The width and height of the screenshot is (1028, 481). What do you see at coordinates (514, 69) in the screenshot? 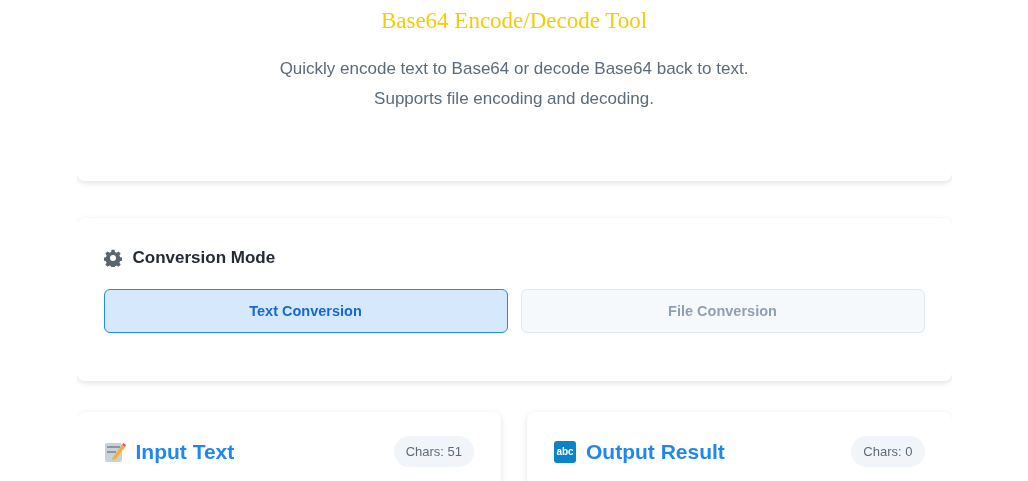
I see `description-text: Quickly encode text to Base64 or decode Base64 back to text.` at bounding box center [514, 69].